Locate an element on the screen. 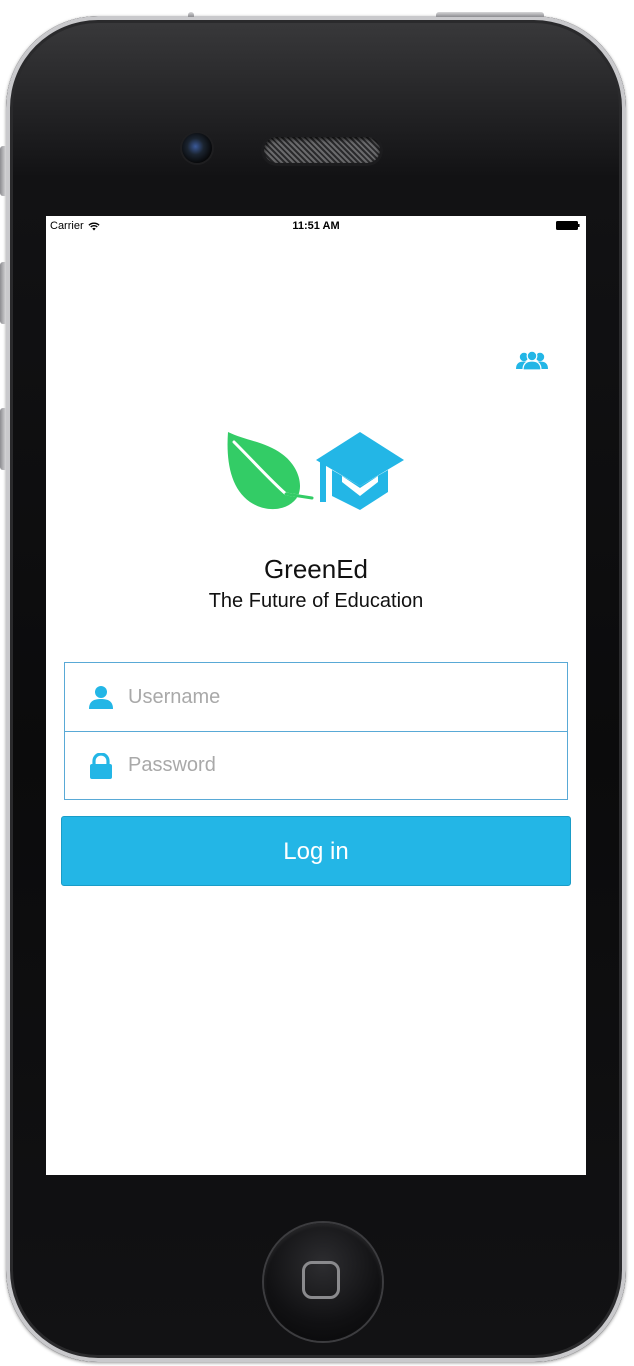 This screenshot has width=634, height=1366. power-button is located at coordinates (490, 14).